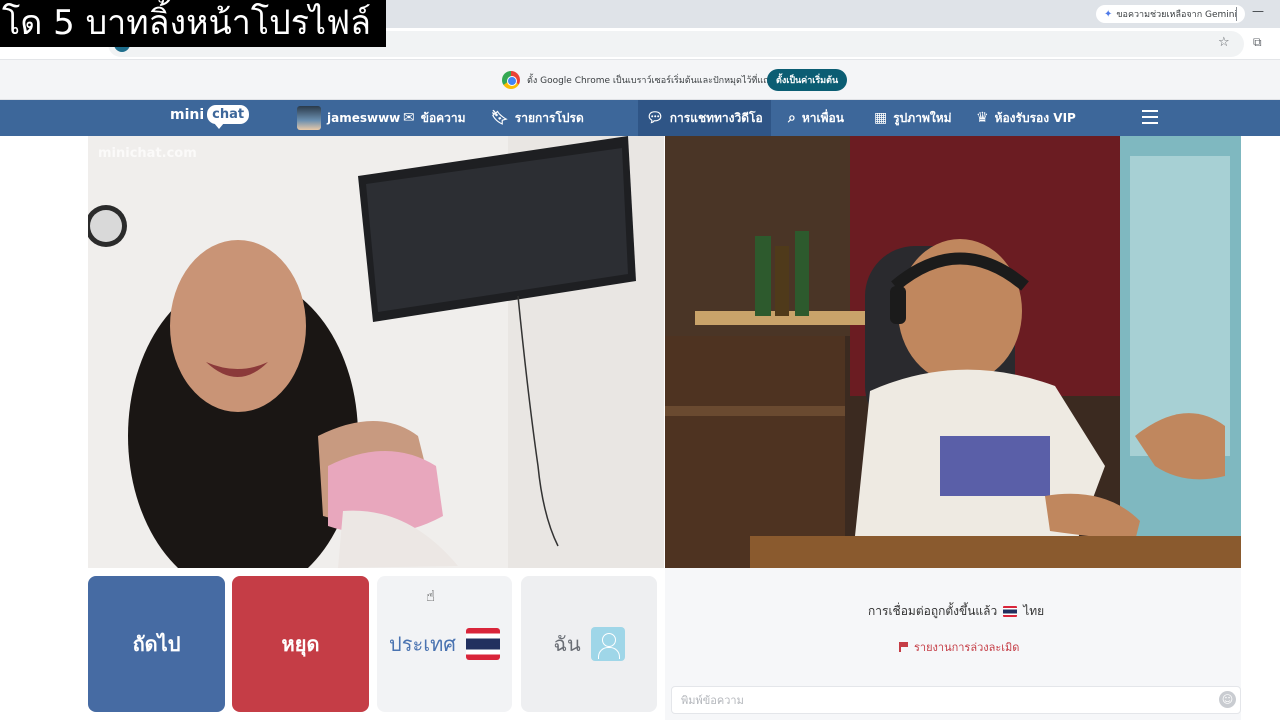  What do you see at coordinates (409, 118) in the screenshot?
I see `envelope-icon: ✉` at bounding box center [409, 118].